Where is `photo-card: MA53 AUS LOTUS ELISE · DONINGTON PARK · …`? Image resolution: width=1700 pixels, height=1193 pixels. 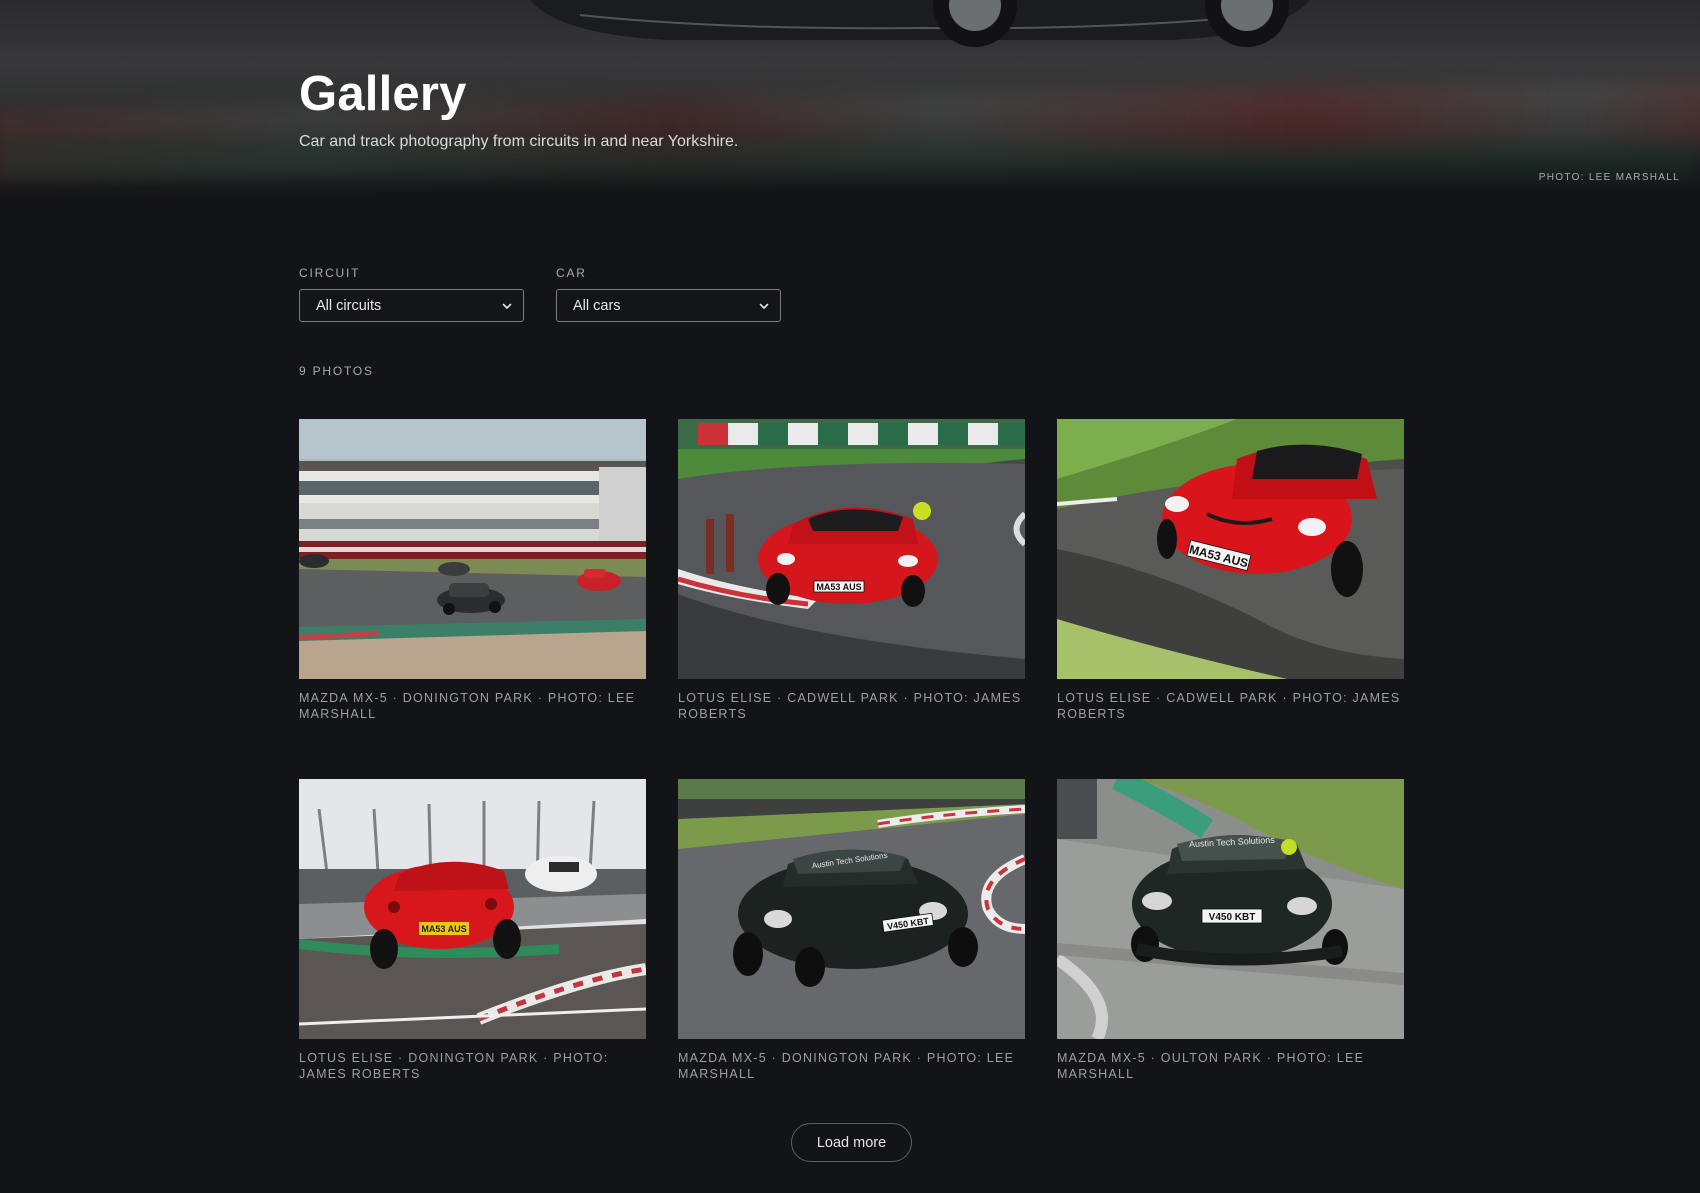
photo-card: MA53 AUS LOTUS ELISE · DONINGTON PARK · … is located at coordinates (472, 959).